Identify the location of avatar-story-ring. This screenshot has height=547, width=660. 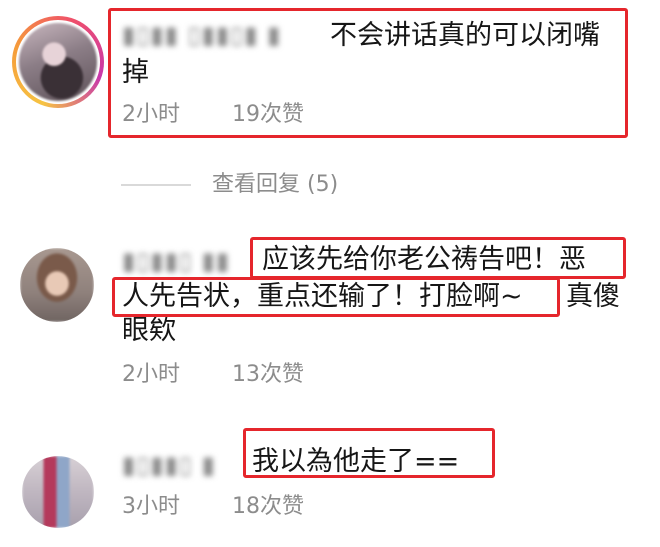
(58, 62).